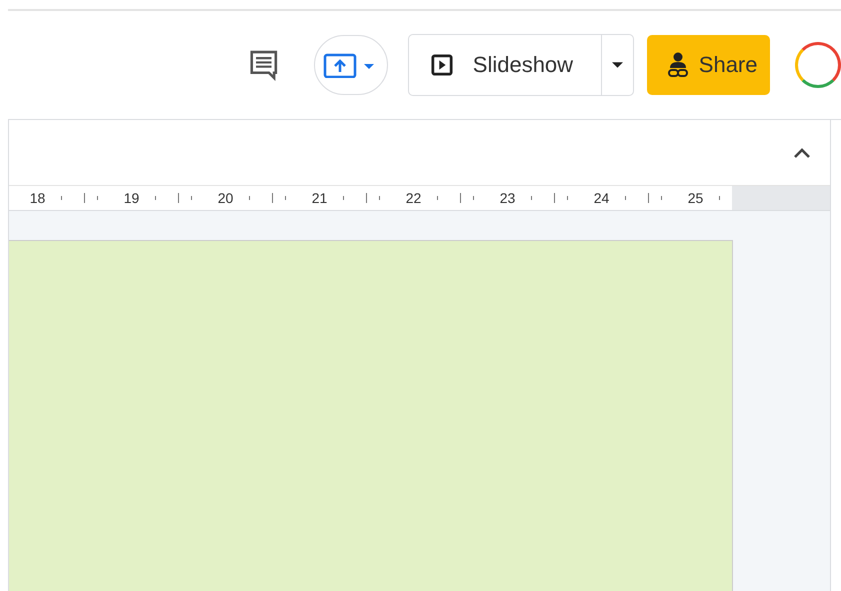 Image resolution: width=841 pixels, height=591 pixels. I want to click on play-icon, so click(441, 65).